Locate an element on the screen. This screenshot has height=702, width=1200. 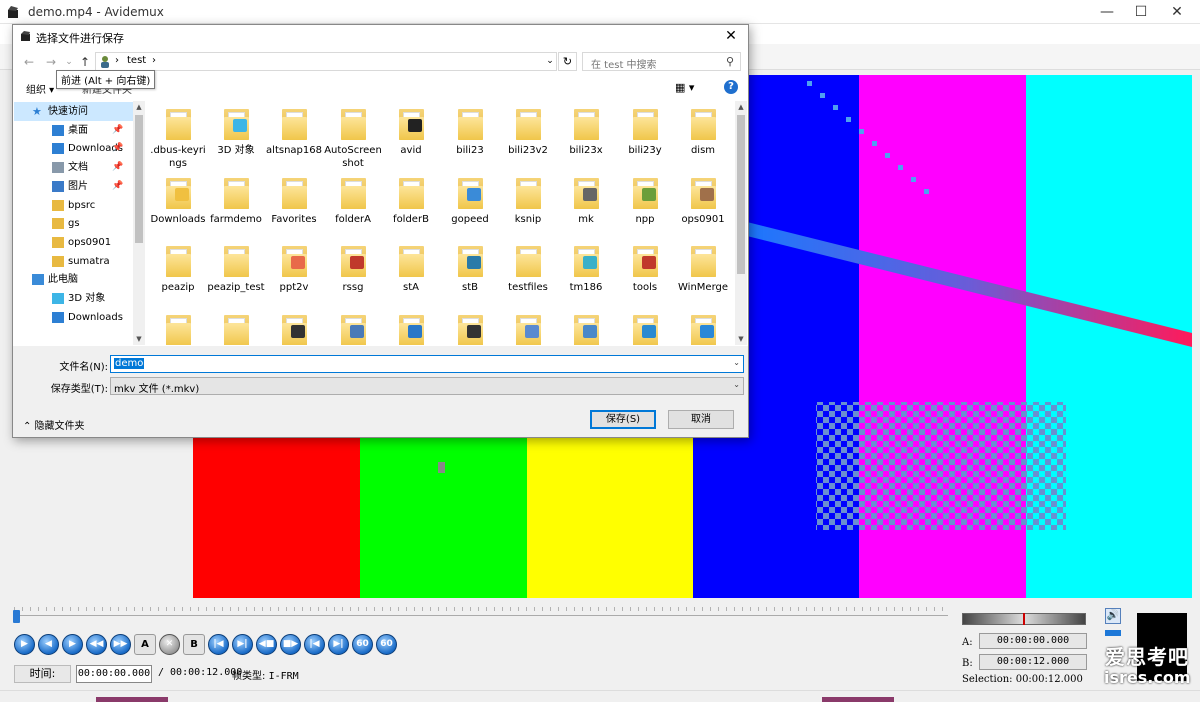
organize-button: 组织 ▾ is located at coordinates (40, 88).